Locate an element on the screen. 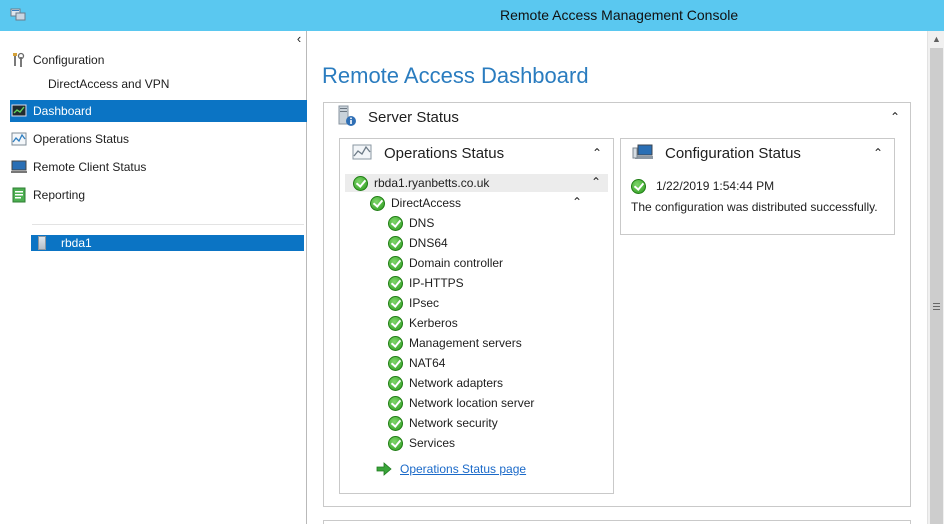 This screenshot has width=944, height=524. operations-status-page-link: Operations Status page is located at coordinates (463, 469).